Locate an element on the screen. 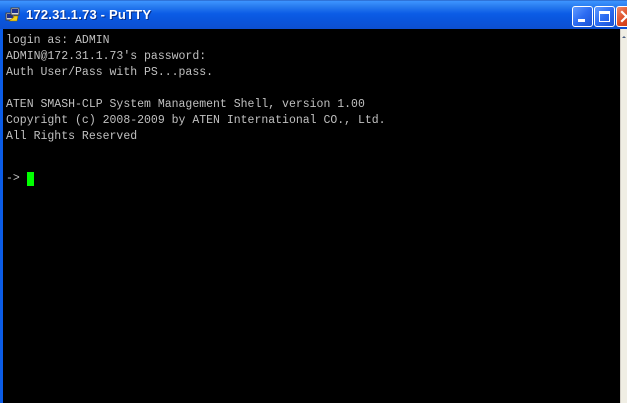  command-prompt: -> is located at coordinates (20, 179).